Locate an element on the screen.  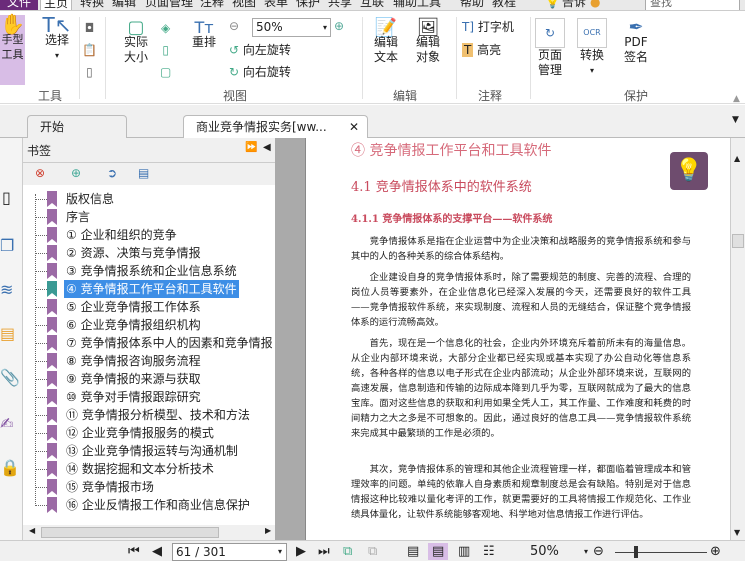
menu-comment: 注释 is located at coordinates (212, 5).